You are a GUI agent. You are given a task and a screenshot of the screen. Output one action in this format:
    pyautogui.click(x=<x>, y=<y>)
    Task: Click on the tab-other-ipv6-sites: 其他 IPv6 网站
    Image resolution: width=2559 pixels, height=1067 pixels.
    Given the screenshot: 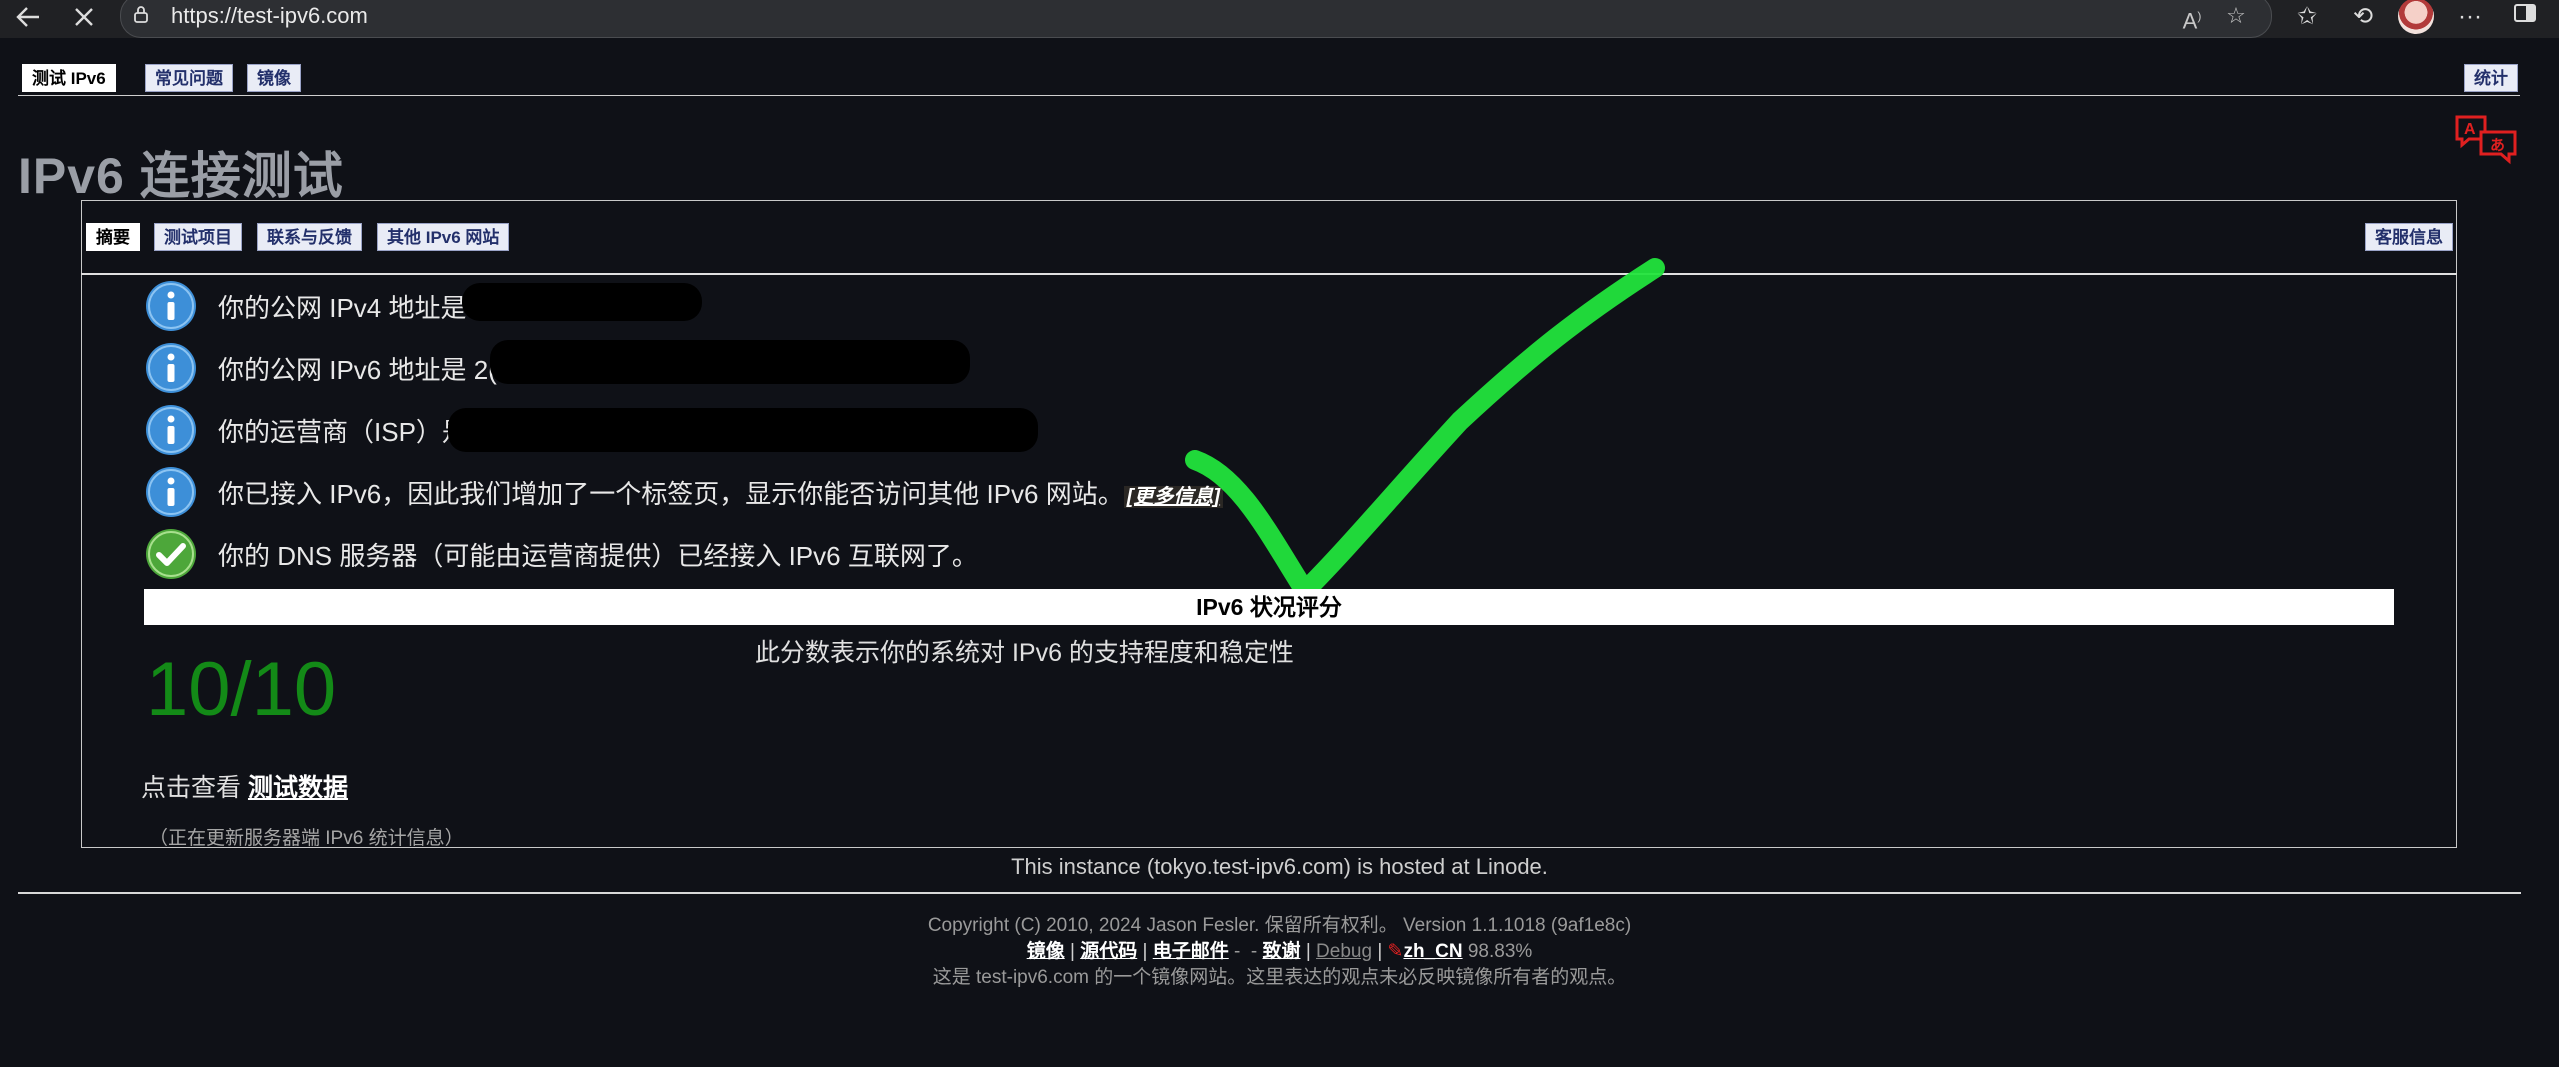 What is the action you would take?
    pyautogui.click(x=443, y=237)
    